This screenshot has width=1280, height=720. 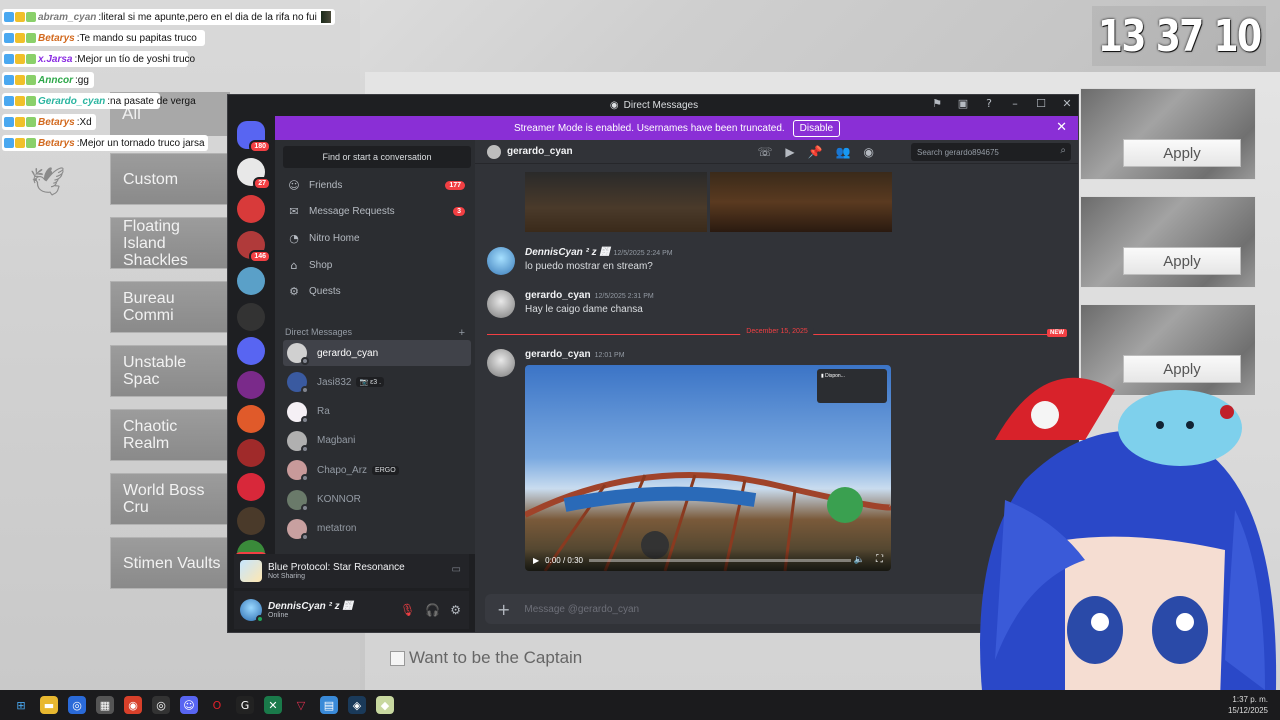 What do you see at coordinates (963, 103) in the screenshot?
I see `screen-share-icon: ▣` at bounding box center [963, 103].